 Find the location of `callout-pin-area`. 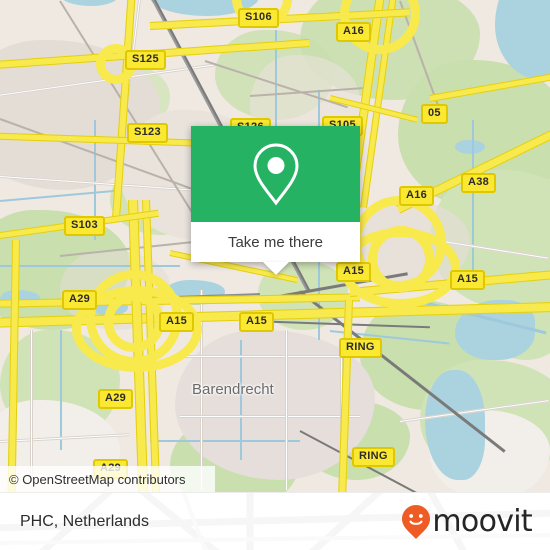

callout-pin-area is located at coordinates (275, 174).